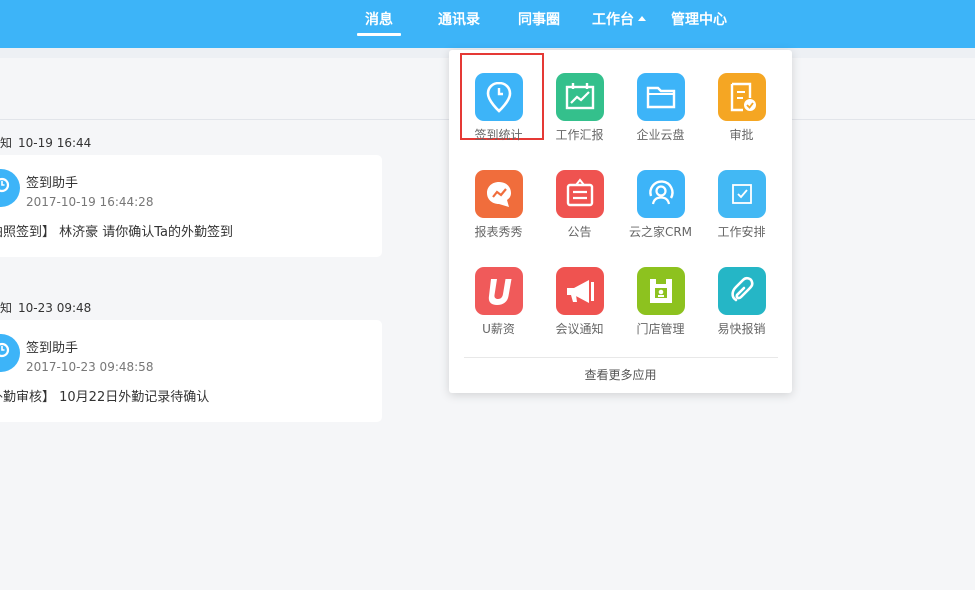  What do you see at coordinates (660, 232) in the screenshot?
I see `app-label: 云之家CRM` at bounding box center [660, 232].